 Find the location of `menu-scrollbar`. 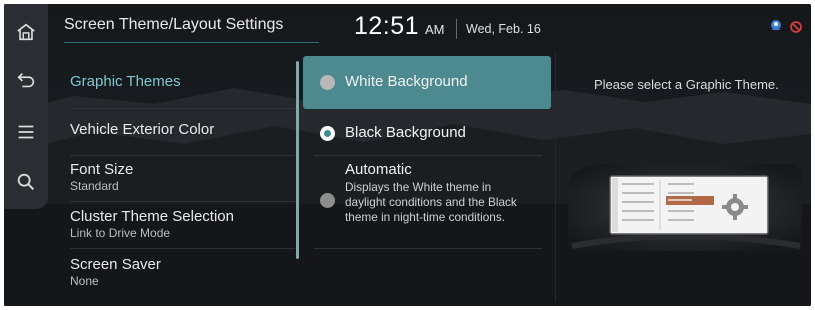

menu-scrollbar is located at coordinates (297, 160).